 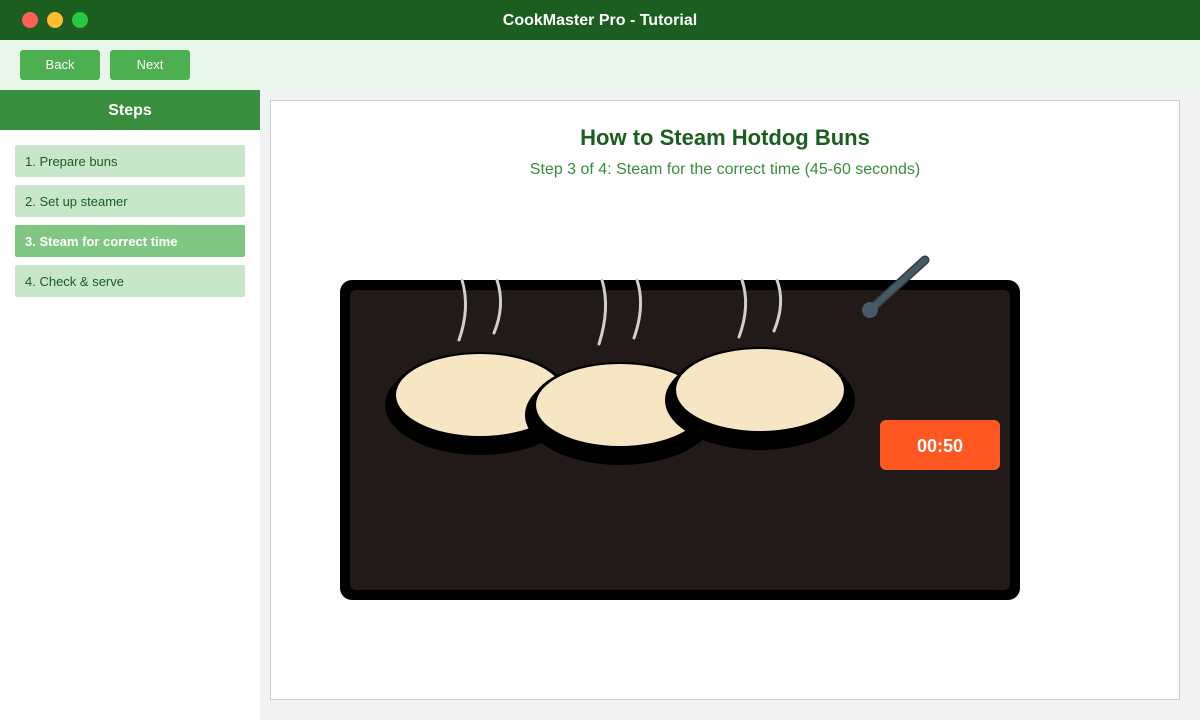 I want to click on back-button: Back, so click(x=60, y=65).